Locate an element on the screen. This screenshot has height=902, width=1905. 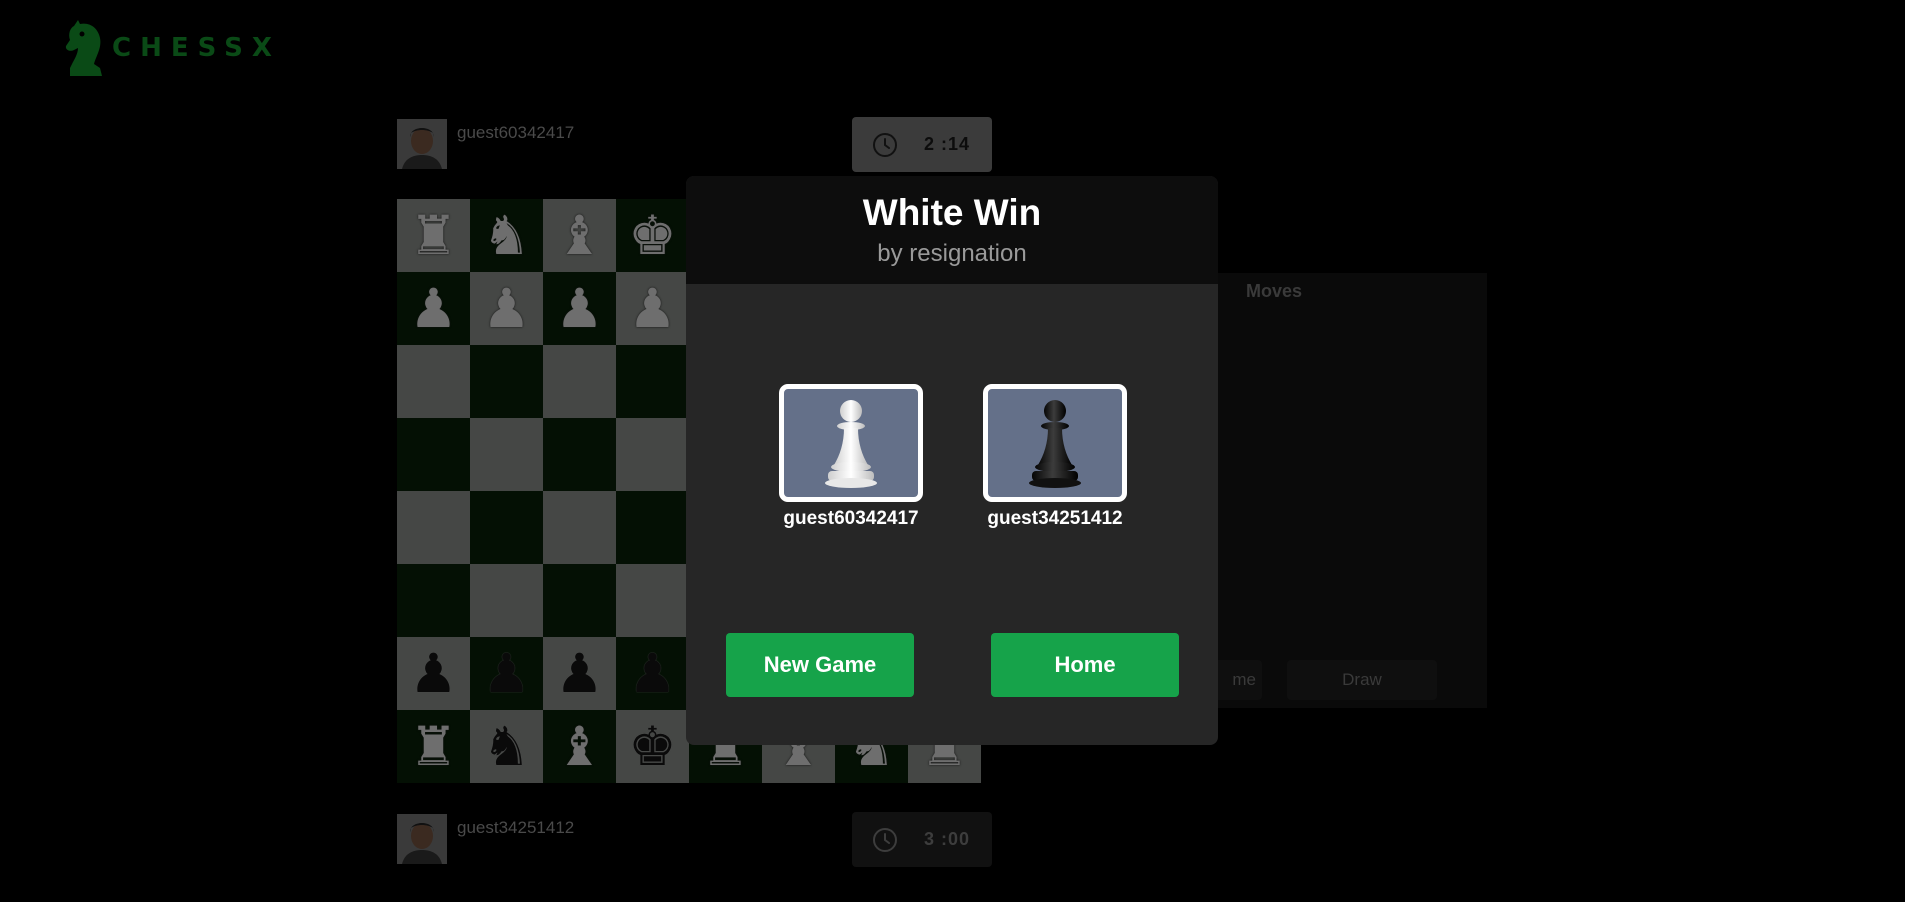
modal-header: White Win by resignation is located at coordinates (952, 230).